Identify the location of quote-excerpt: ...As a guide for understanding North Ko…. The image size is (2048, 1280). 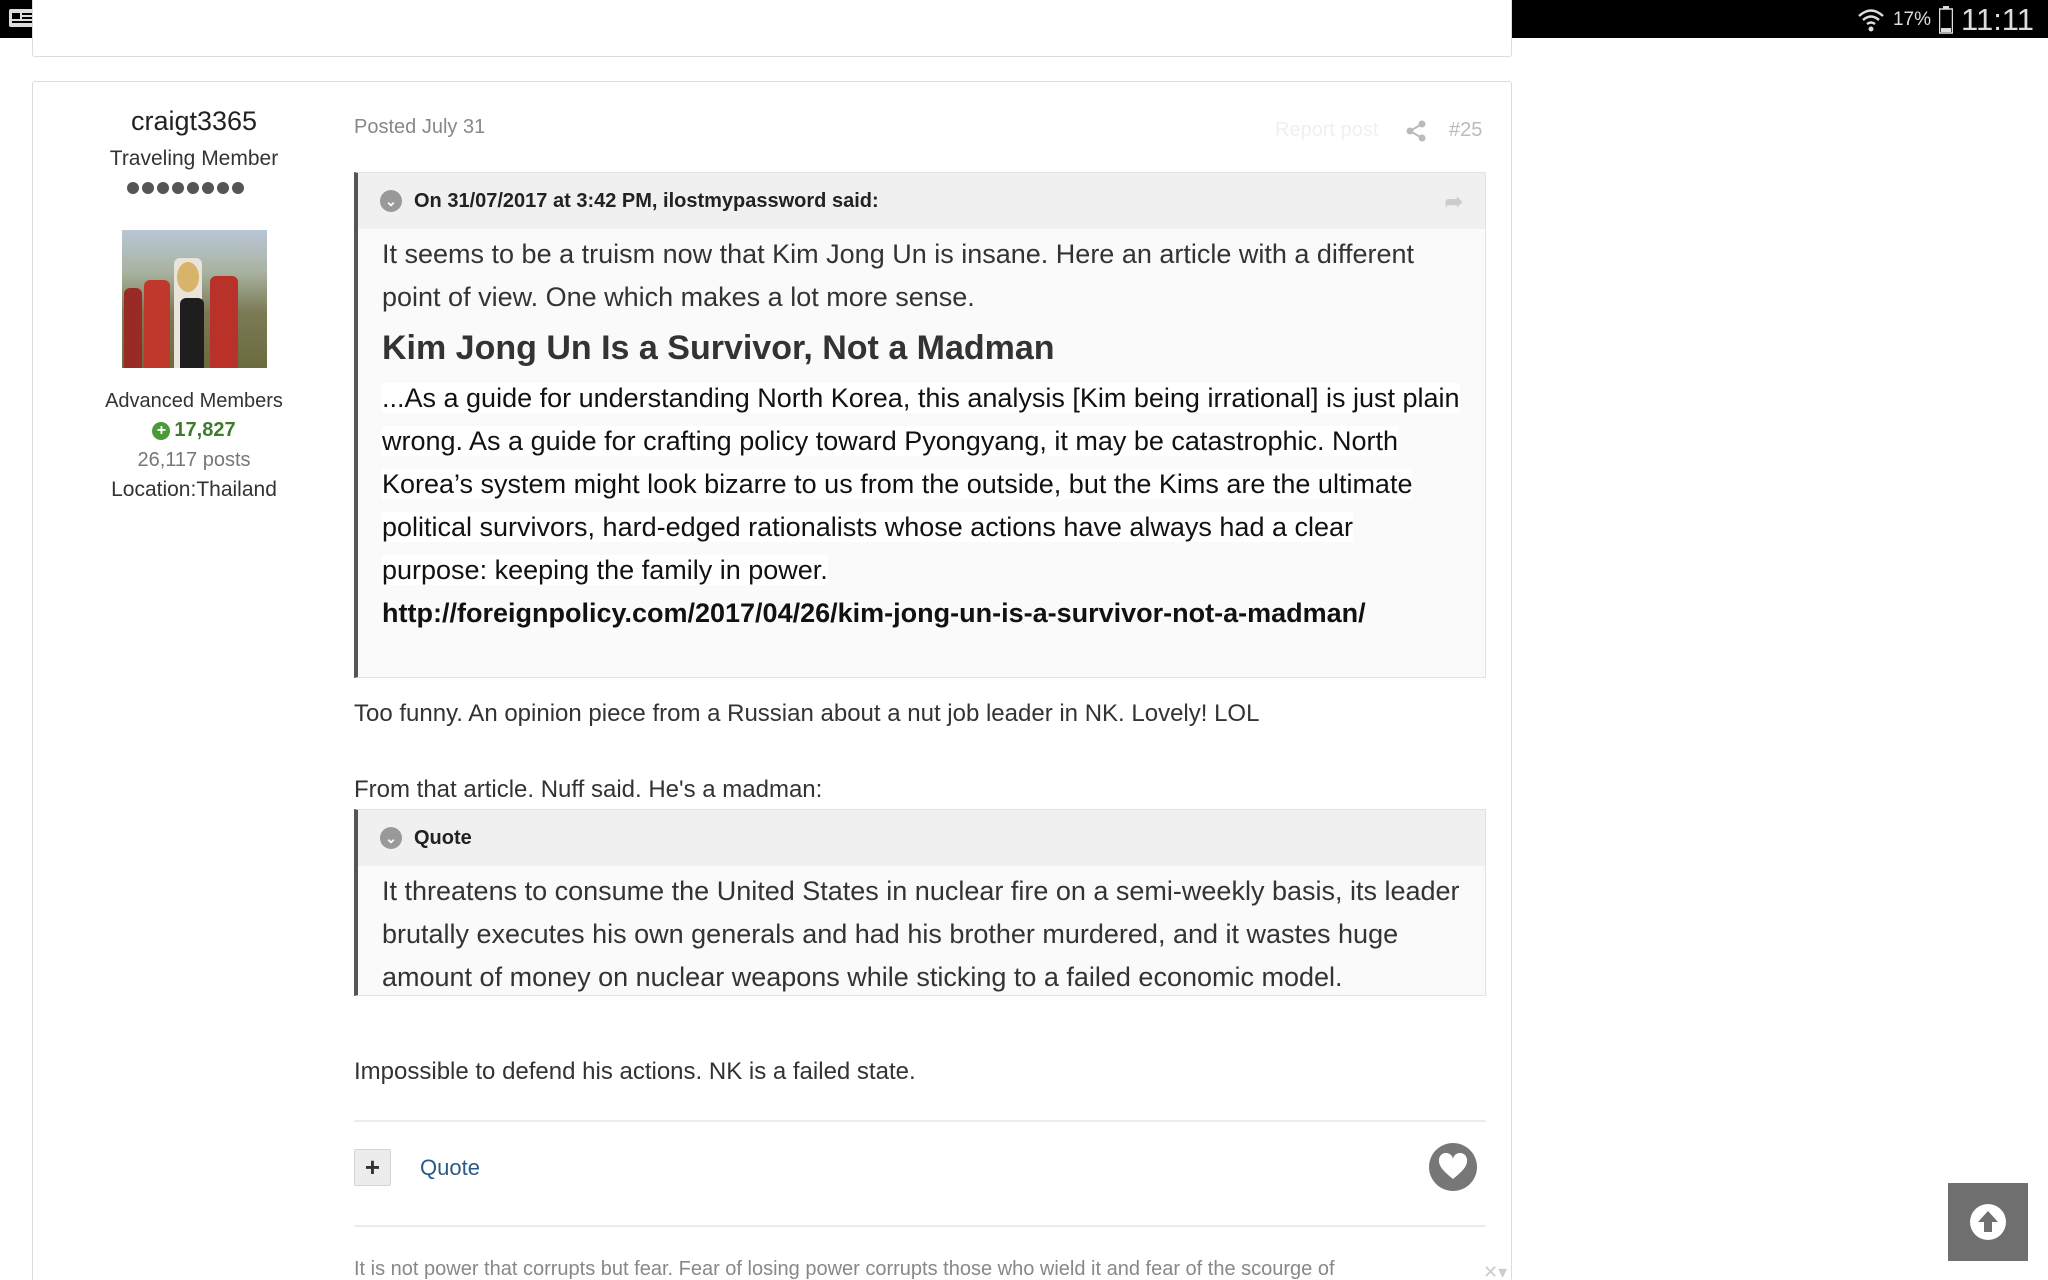
(921, 484).